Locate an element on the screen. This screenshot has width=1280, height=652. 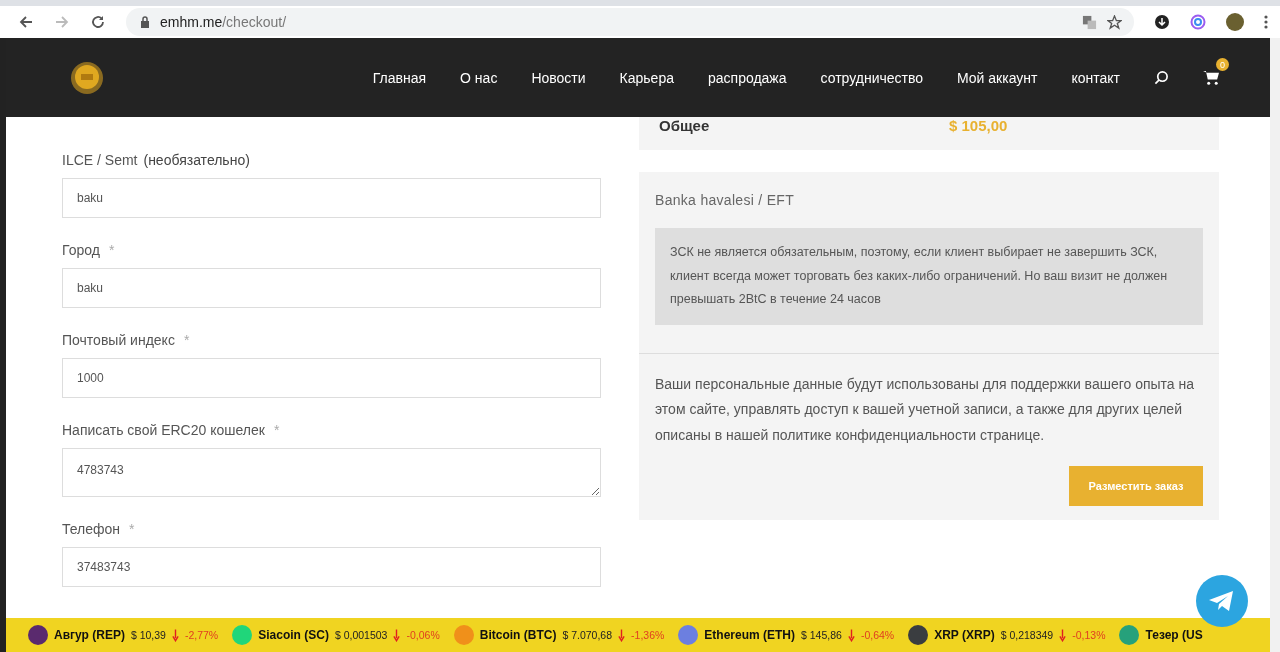
field-label: ILCE / Semt is located at coordinates (100, 160).